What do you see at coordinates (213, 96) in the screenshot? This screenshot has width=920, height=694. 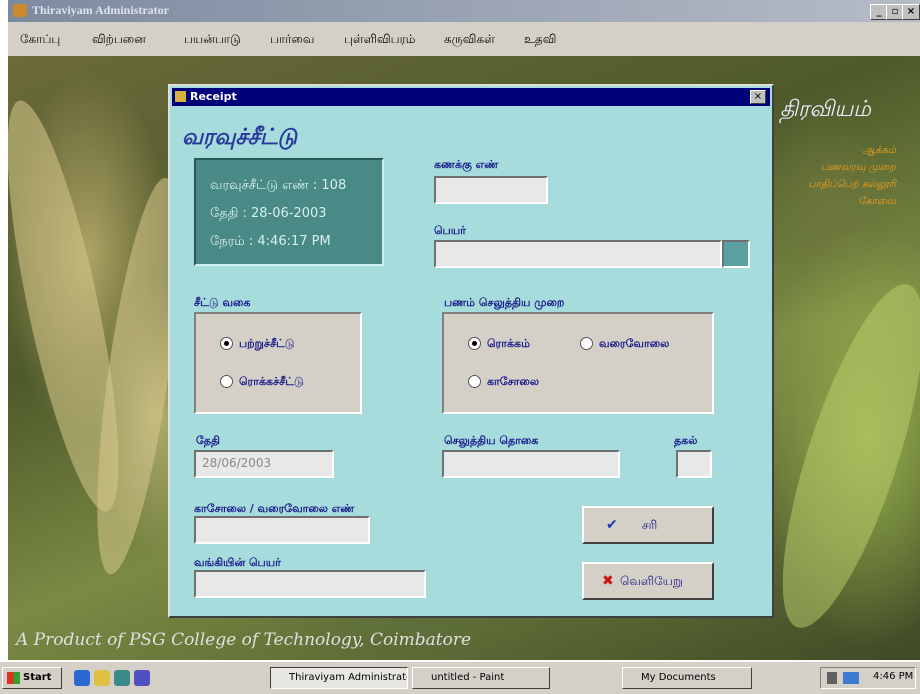 I see `dialog-title: Receipt` at bounding box center [213, 96].